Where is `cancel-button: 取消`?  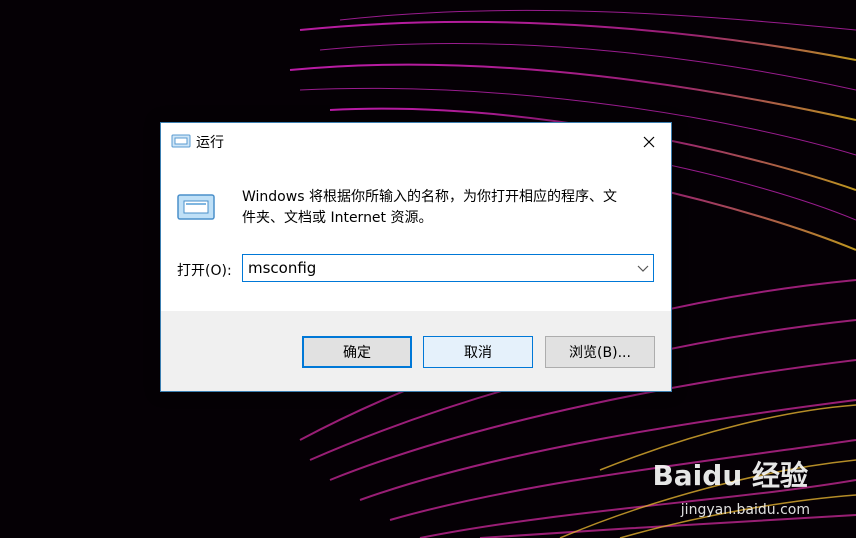 cancel-button: 取消 is located at coordinates (478, 352).